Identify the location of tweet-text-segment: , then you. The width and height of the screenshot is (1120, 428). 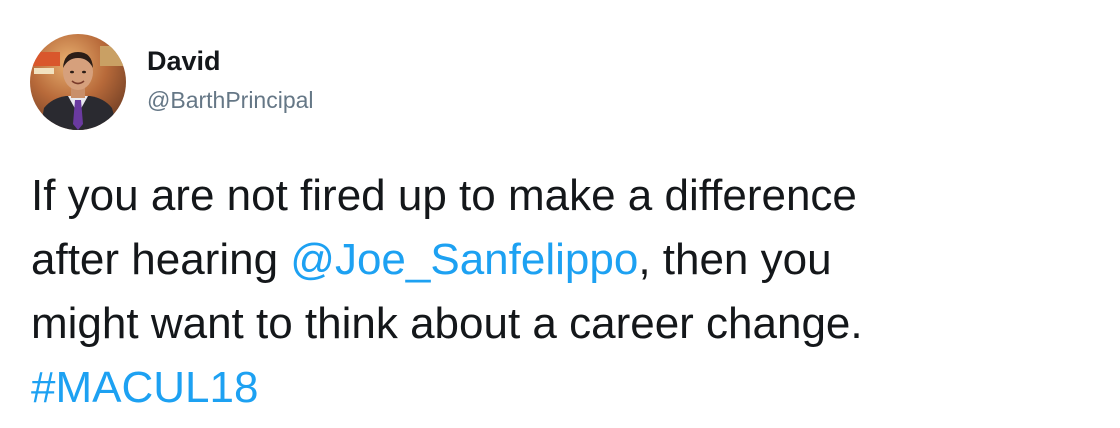
(735, 259).